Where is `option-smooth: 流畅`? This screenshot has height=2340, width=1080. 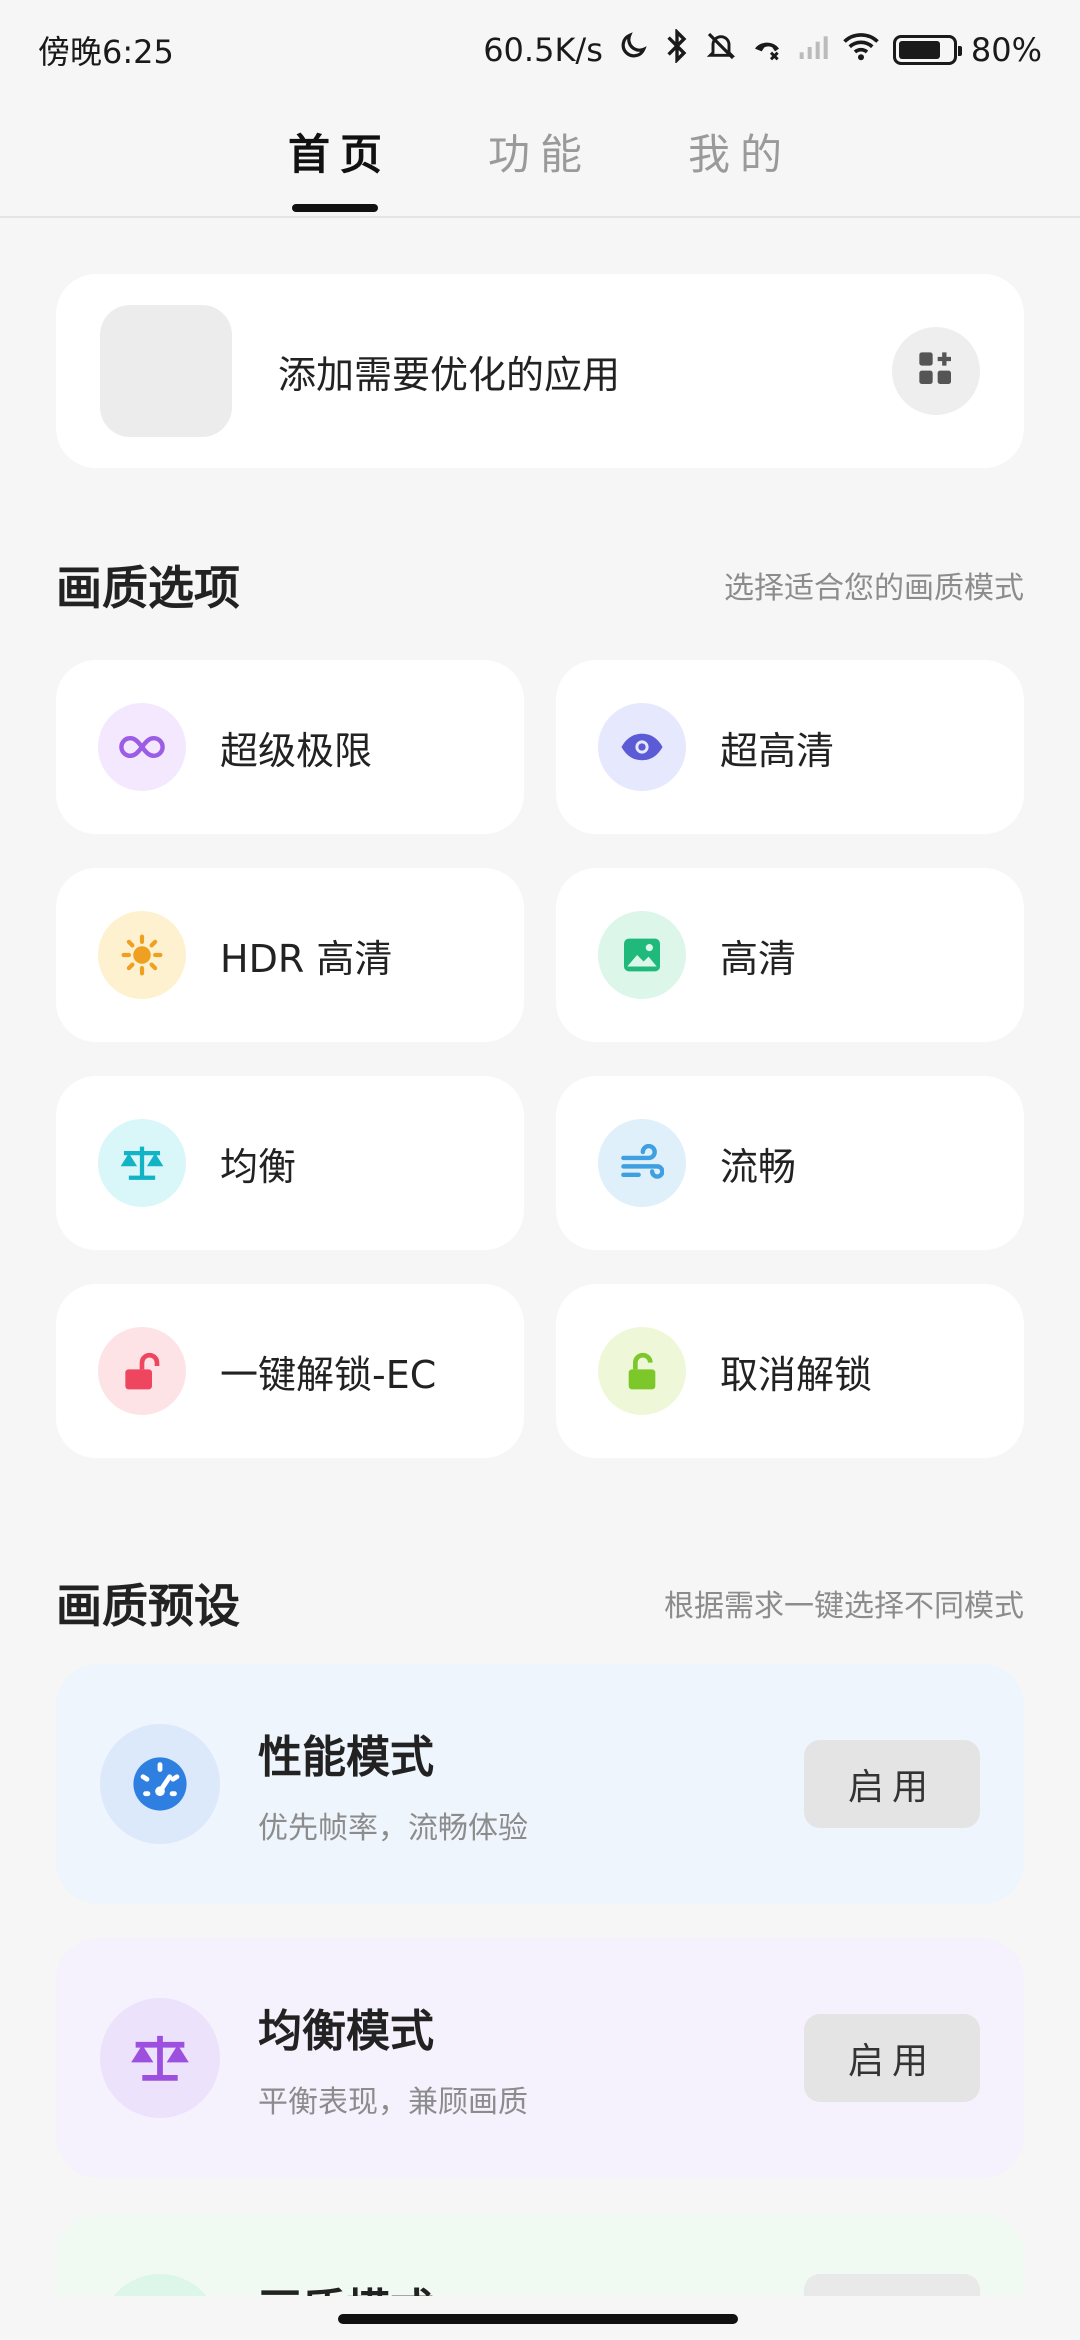 option-smooth: 流畅 is located at coordinates (790, 1163).